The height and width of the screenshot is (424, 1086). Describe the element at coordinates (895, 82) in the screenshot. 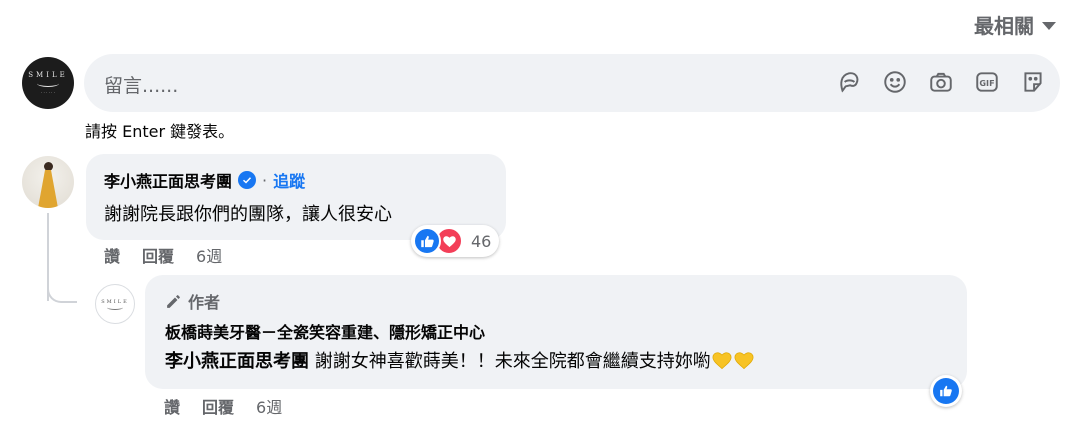

I see `emoji-icon` at that location.